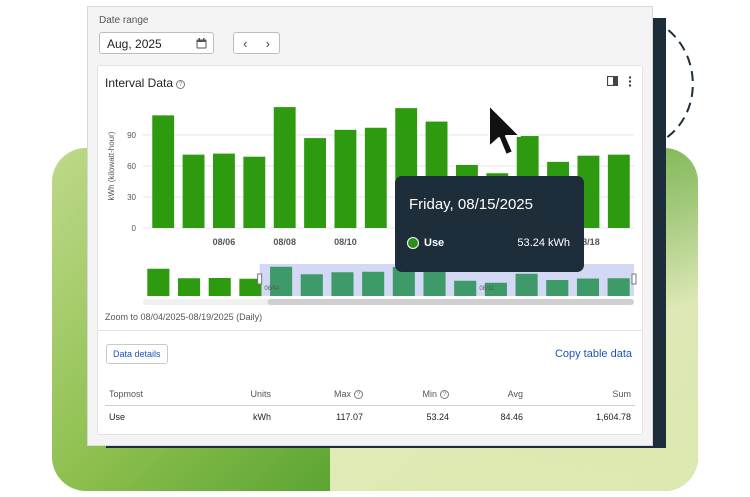  I want to click on navigator-scrollbar, so click(450, 302).